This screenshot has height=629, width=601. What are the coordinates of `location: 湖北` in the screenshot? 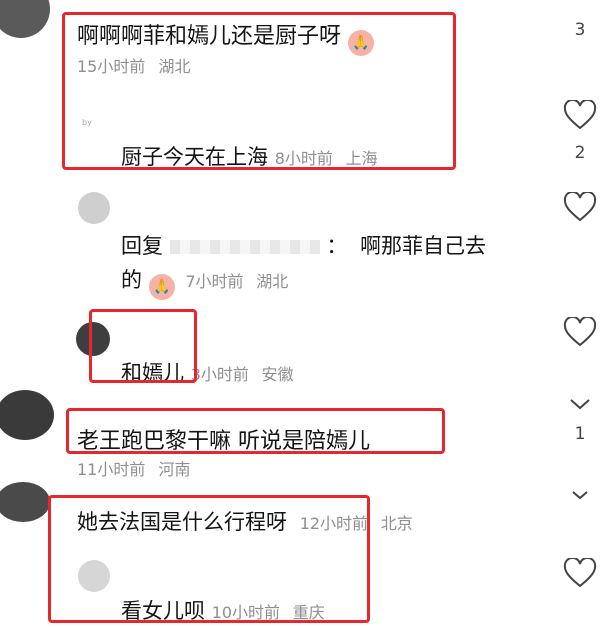 It's located at (272, 281).